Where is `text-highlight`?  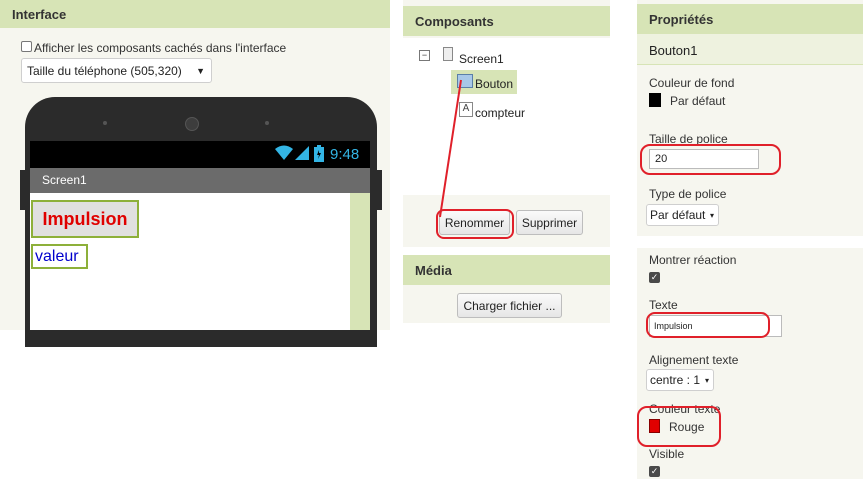 text-highlight is located at coordinates (708, 325).